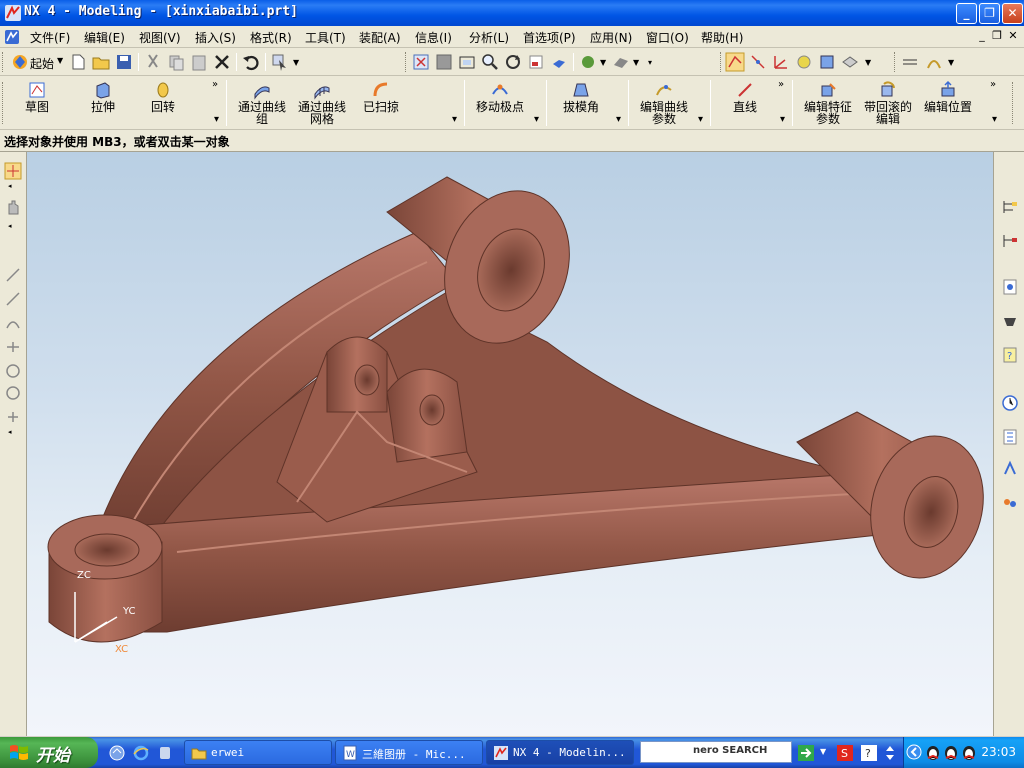  What do you see at coordinates (199, 62) in the screenshot?
I see `paste-icon` at bounding box center [199, 62].